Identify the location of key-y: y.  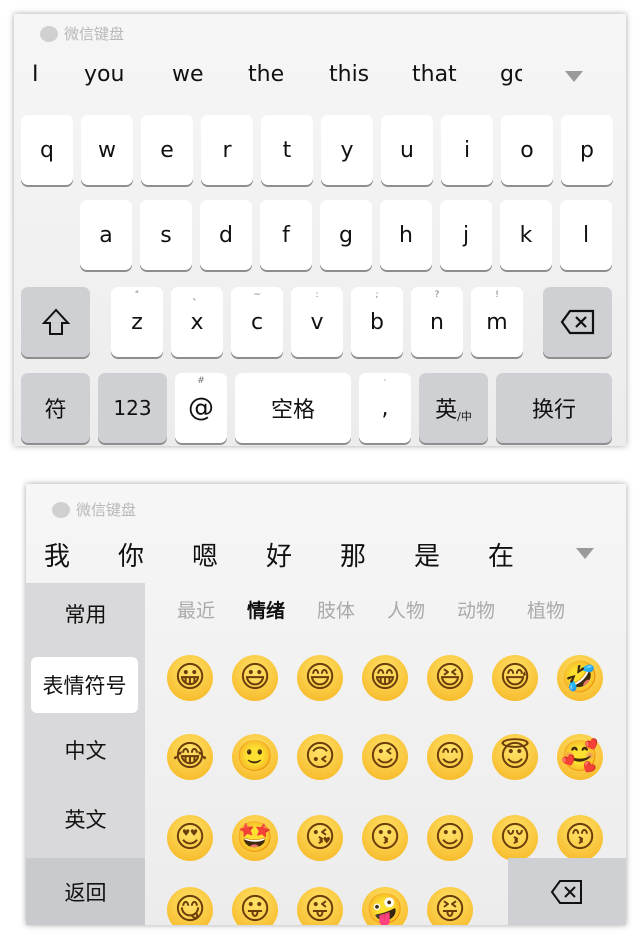
(347, 150).